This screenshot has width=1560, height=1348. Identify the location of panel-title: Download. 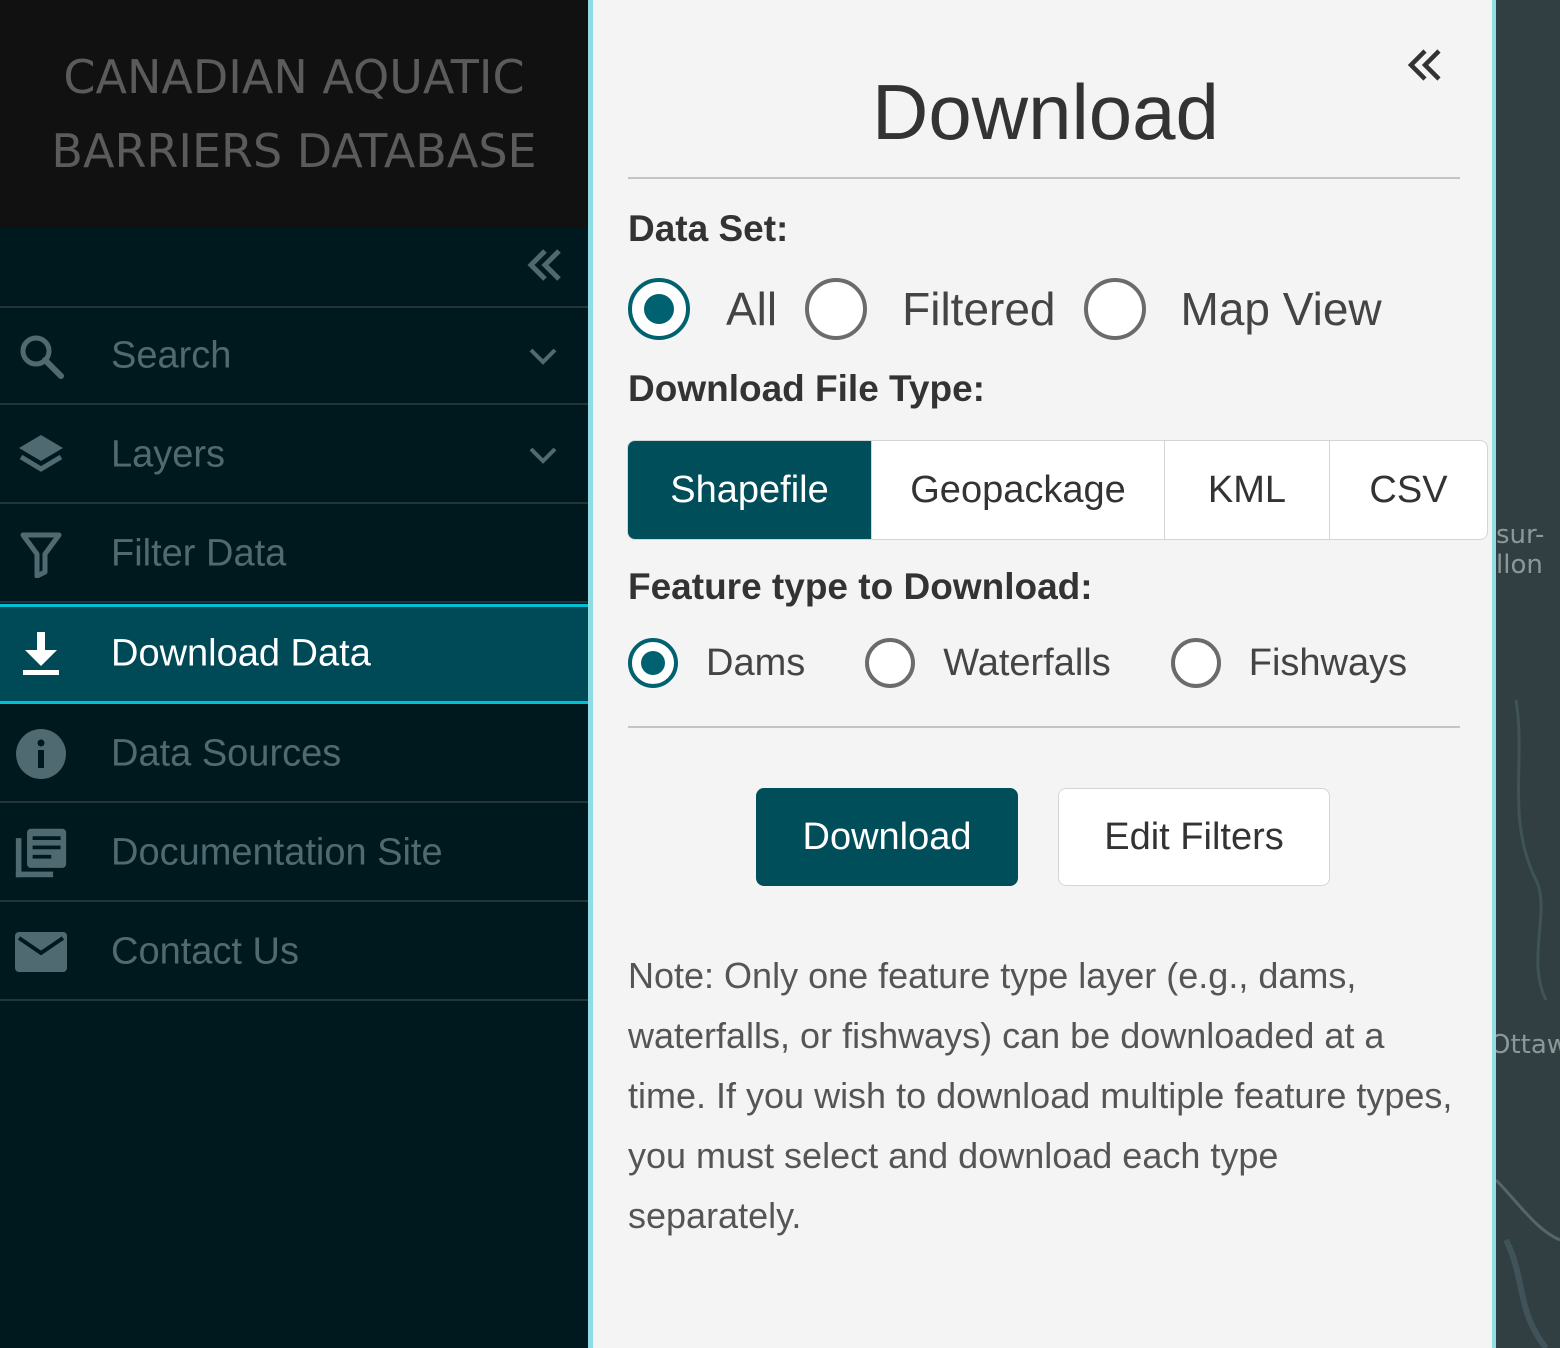
(1045, 112).